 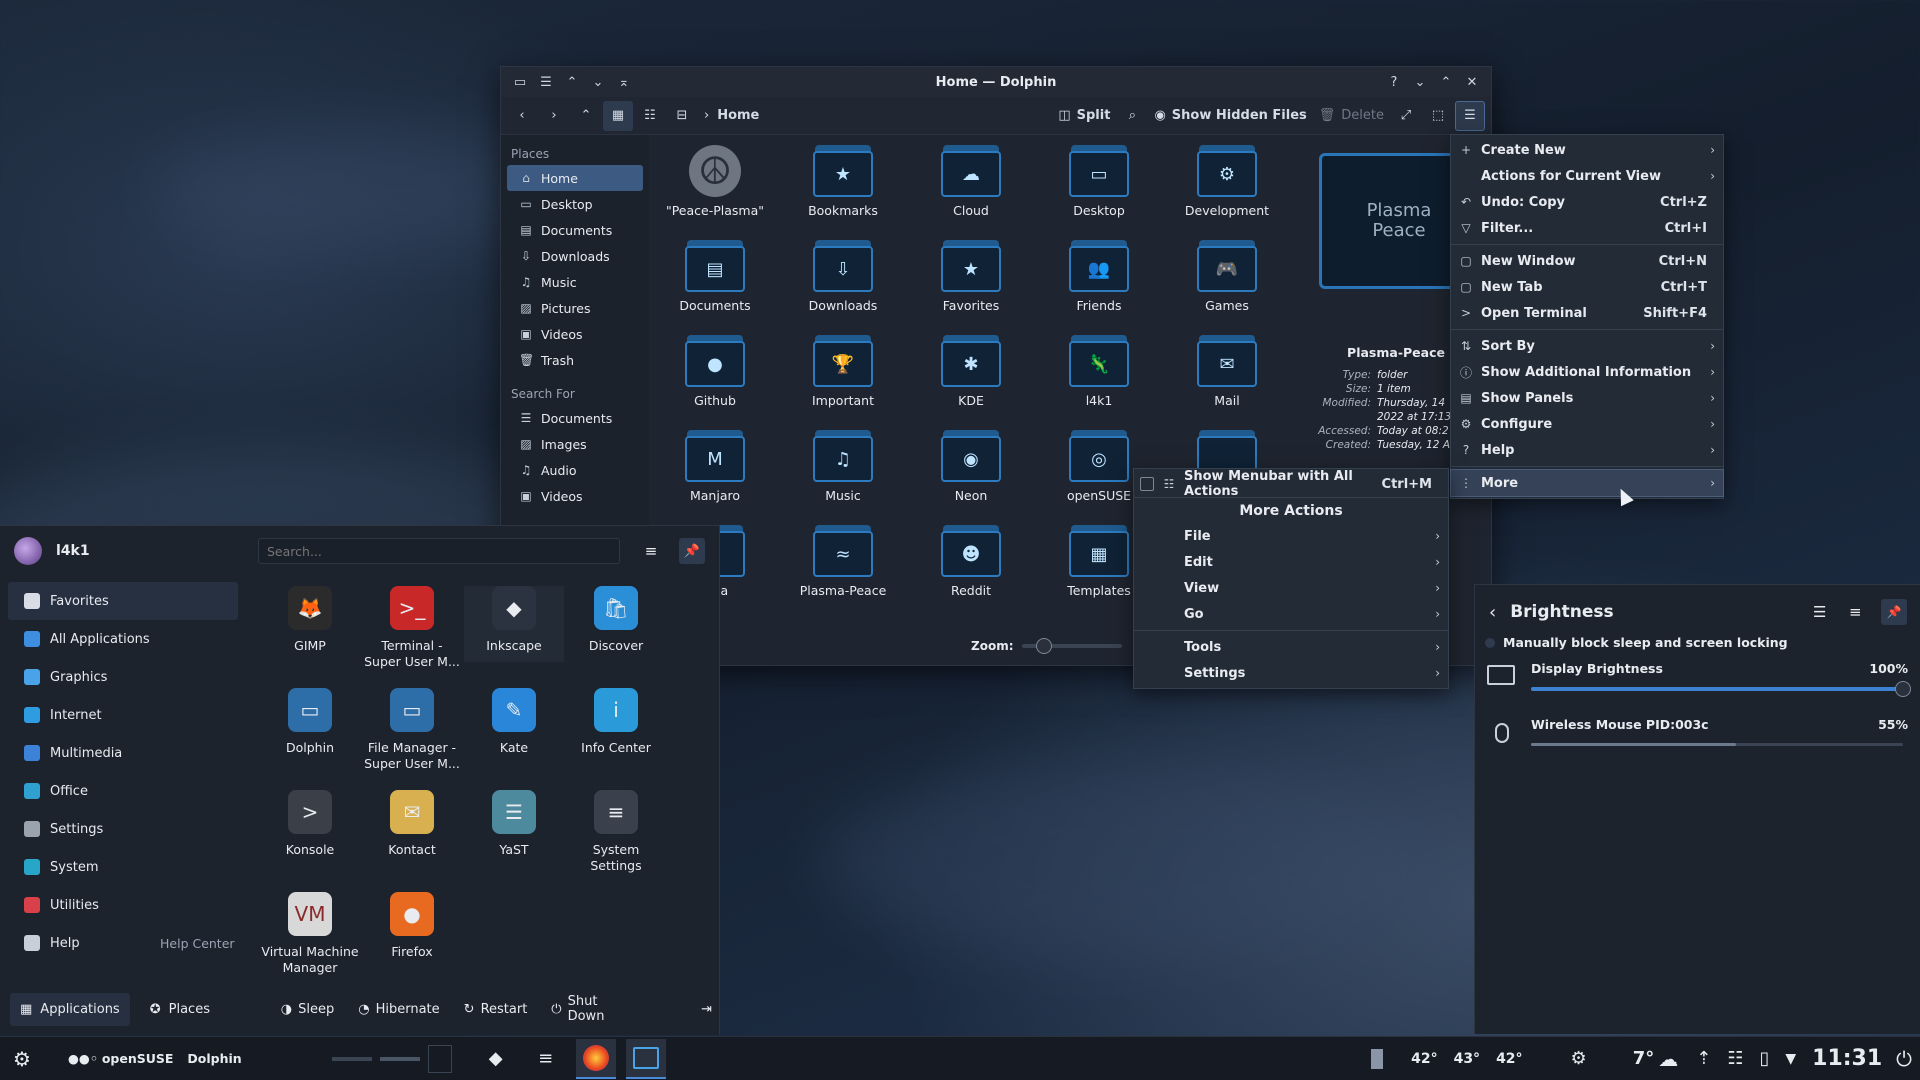 I want to click on places-tab: ✪ Places, so click(x=180, y=1009).